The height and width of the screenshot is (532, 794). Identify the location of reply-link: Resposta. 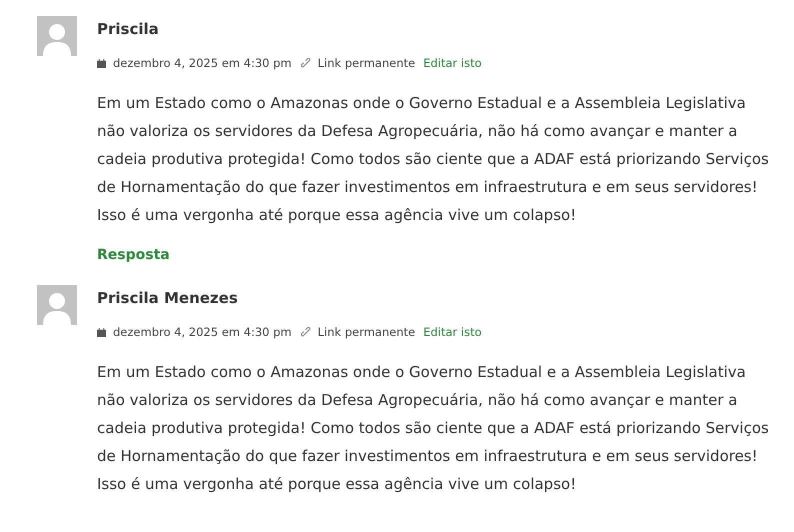
(133, 255).